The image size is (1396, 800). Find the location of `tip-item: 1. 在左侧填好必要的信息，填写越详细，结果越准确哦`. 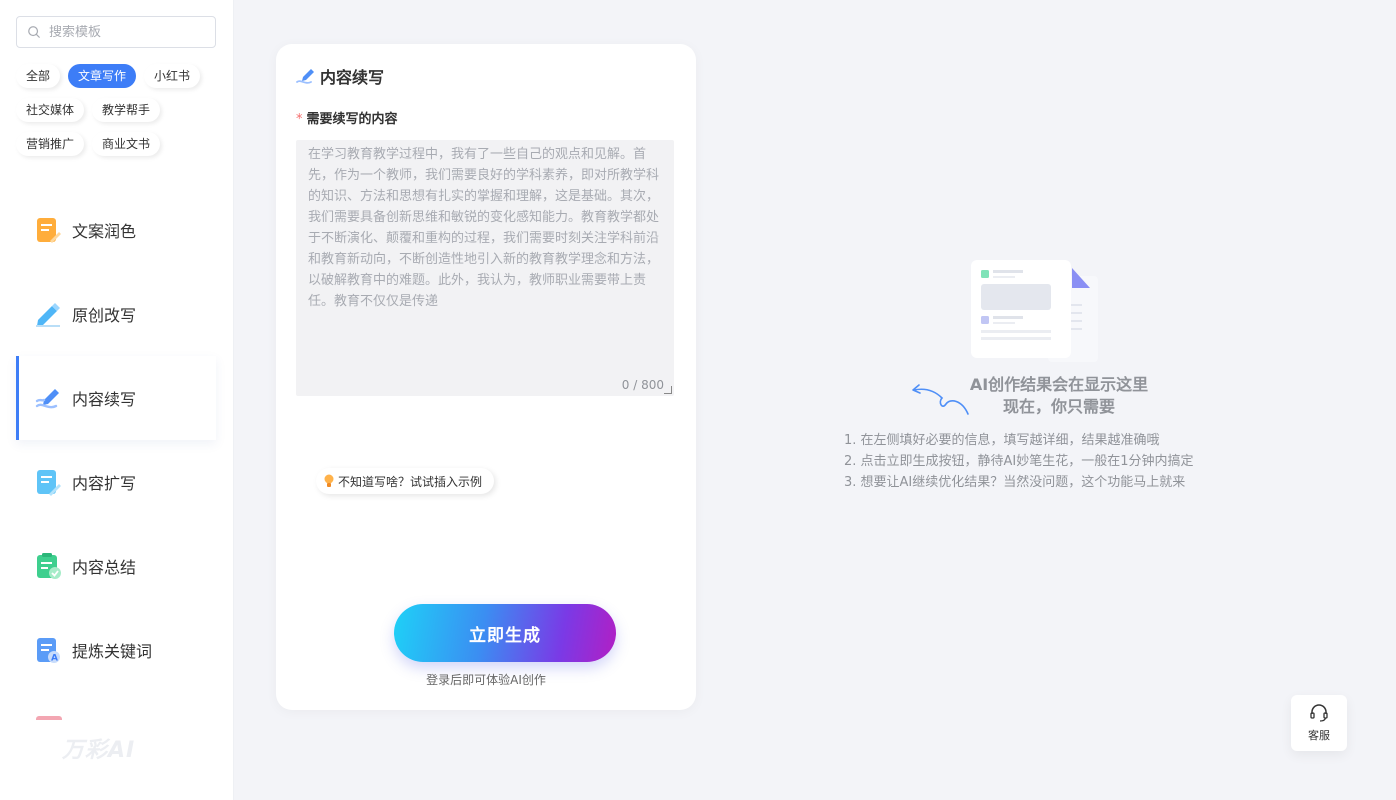

tip-item: 1. 在左侧填好必要的信息，填写越详细，结果越准确哦 is located at coordinates (1002, 440).